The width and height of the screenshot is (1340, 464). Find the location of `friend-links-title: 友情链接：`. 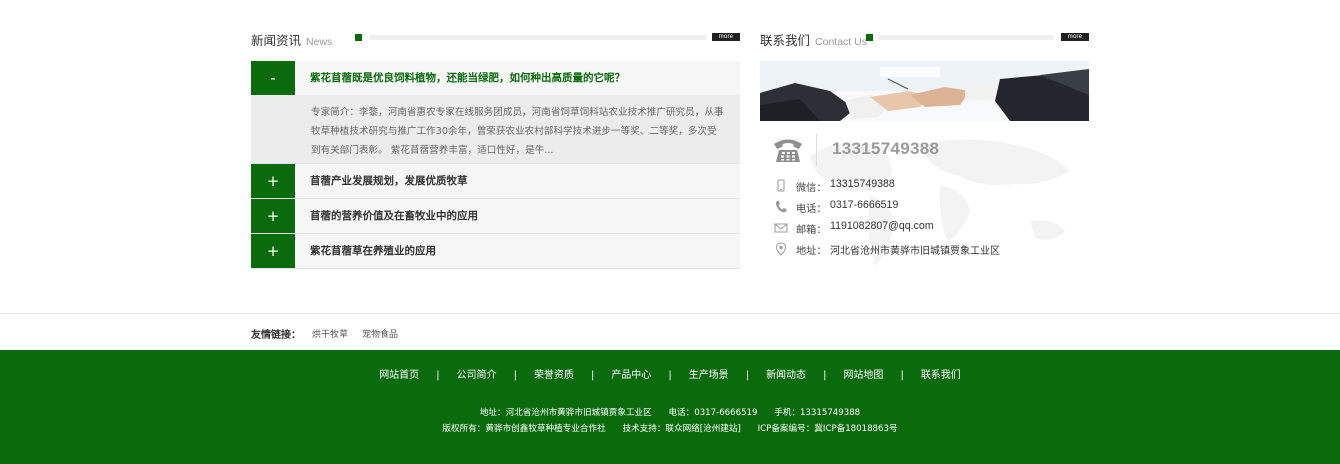

friend-links-title: 友情链接： is located at coordinates (276, 335).